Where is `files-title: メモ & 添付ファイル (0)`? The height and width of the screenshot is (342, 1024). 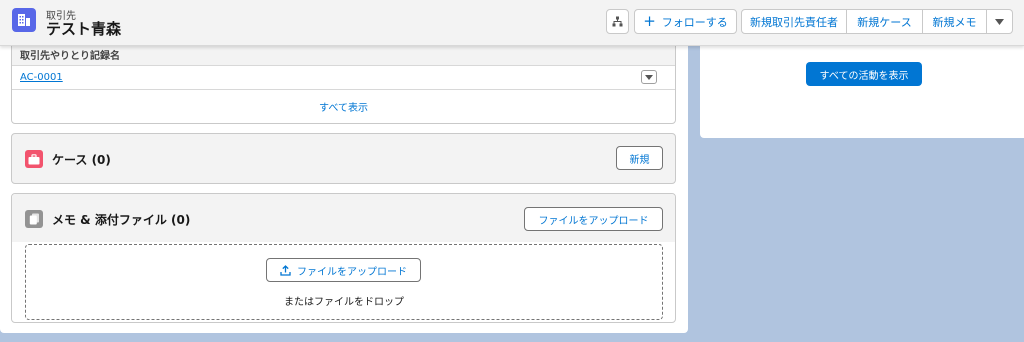
files-title: メモ & 添付ファイル (0) is located at coordinates (121, 220).